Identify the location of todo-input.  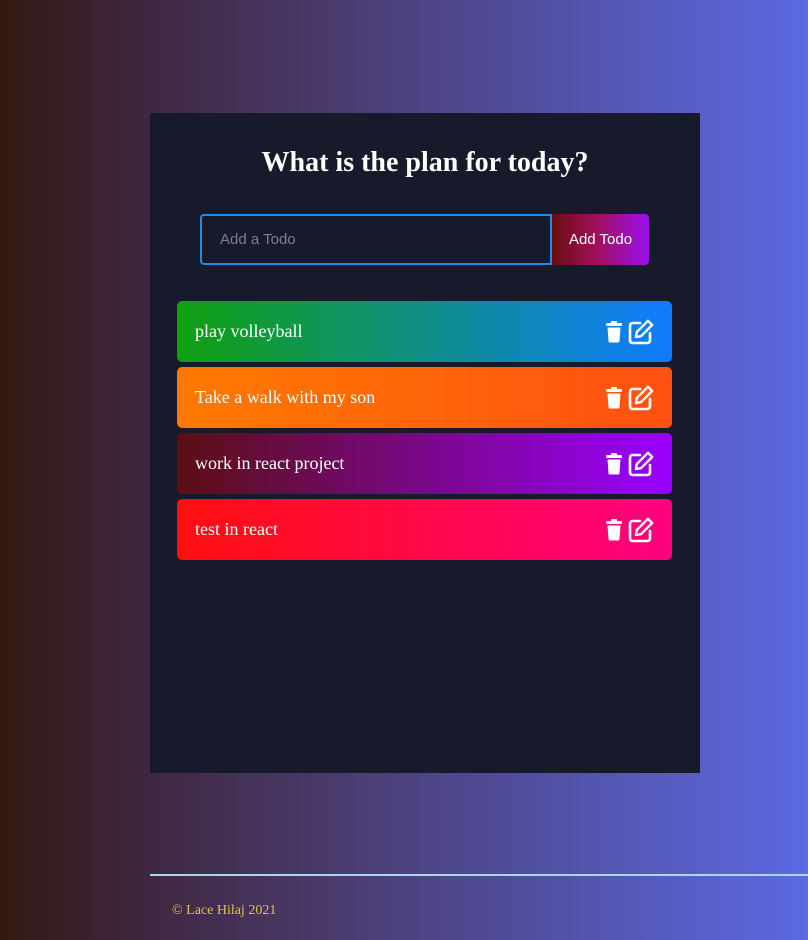
(376, 239).